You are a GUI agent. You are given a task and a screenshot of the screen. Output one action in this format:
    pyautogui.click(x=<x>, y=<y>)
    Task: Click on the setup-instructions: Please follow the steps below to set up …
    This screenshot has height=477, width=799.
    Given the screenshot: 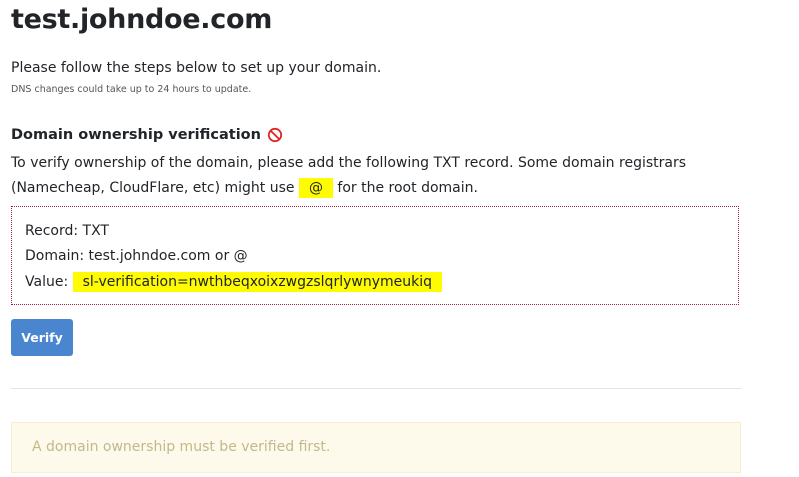 What is the action you would take?
    pyautogui.click(x=196, y=68)
    